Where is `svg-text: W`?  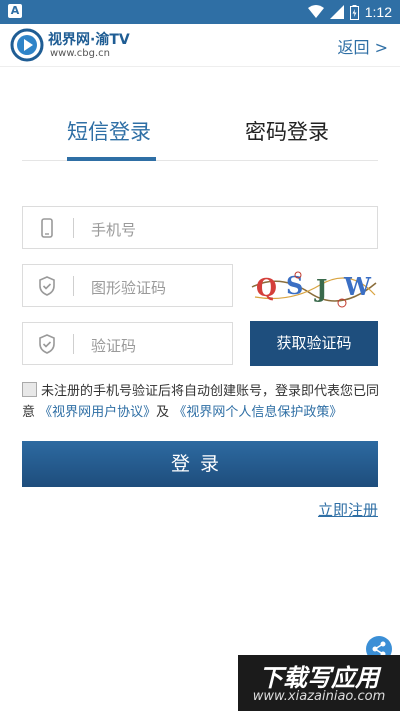 svg-text: W is located at coordinates (357, 286).